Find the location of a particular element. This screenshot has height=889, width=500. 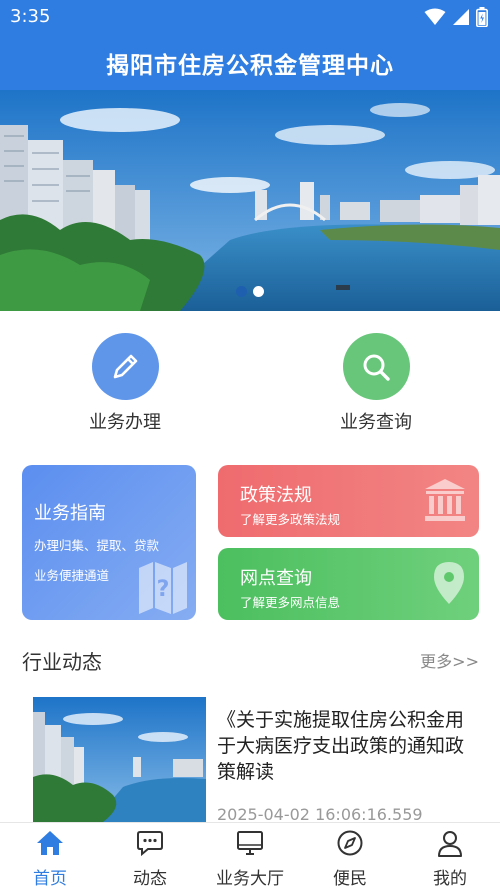

search-icon is located at coordinates (376, 367).